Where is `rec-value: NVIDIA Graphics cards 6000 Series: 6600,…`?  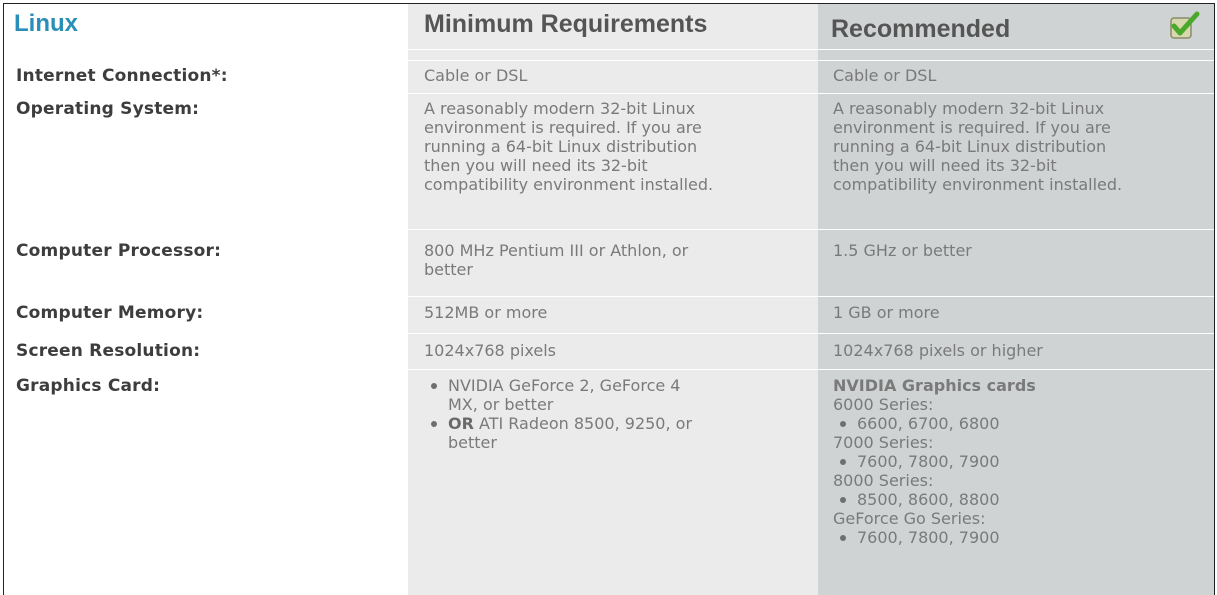 rec-value: NVIDIA Graphics cards 6000 Series: 6600,… is located at coordinates (1023, 461).